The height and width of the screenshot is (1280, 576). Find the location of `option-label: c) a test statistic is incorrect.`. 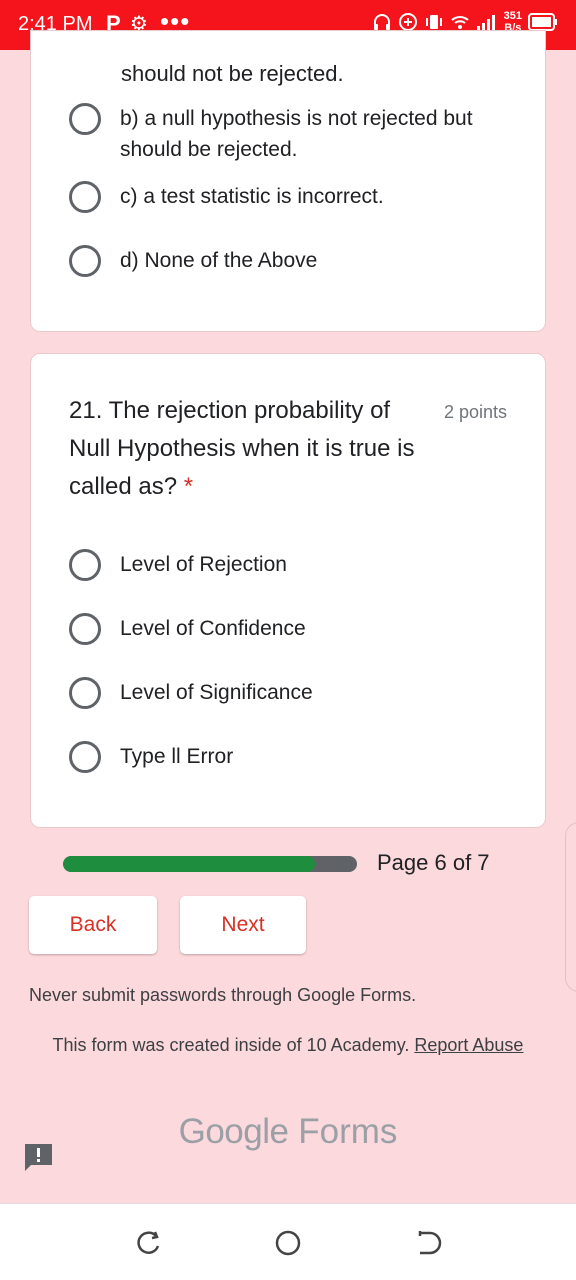

option-label: c) a test statistic is incorrect. is located at coordinates (252, 196).